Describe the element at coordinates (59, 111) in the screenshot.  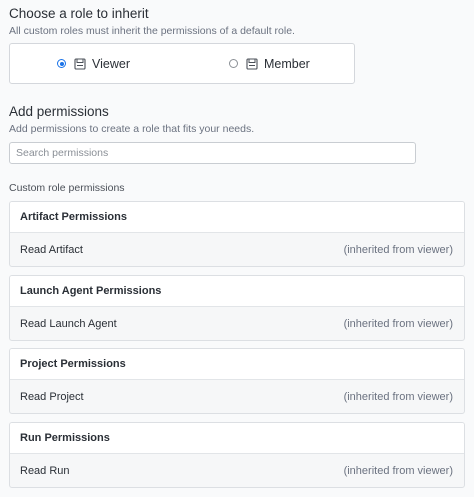
I see `add-permissions-title: Add permissions` at that location.